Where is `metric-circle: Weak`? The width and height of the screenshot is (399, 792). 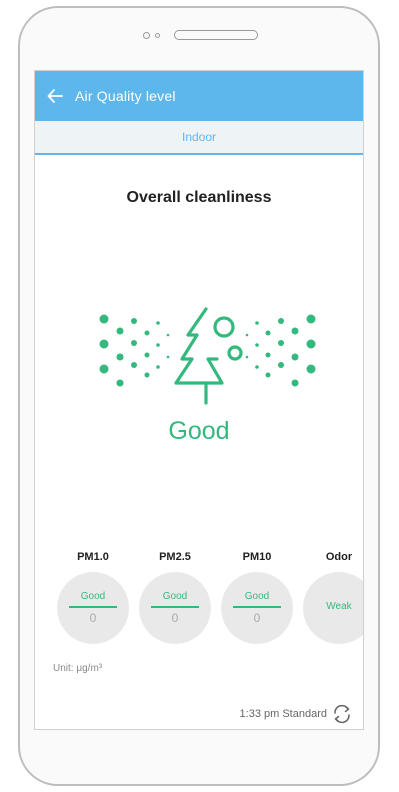
metric-circle: Weak is located at coordinates (333, 608).